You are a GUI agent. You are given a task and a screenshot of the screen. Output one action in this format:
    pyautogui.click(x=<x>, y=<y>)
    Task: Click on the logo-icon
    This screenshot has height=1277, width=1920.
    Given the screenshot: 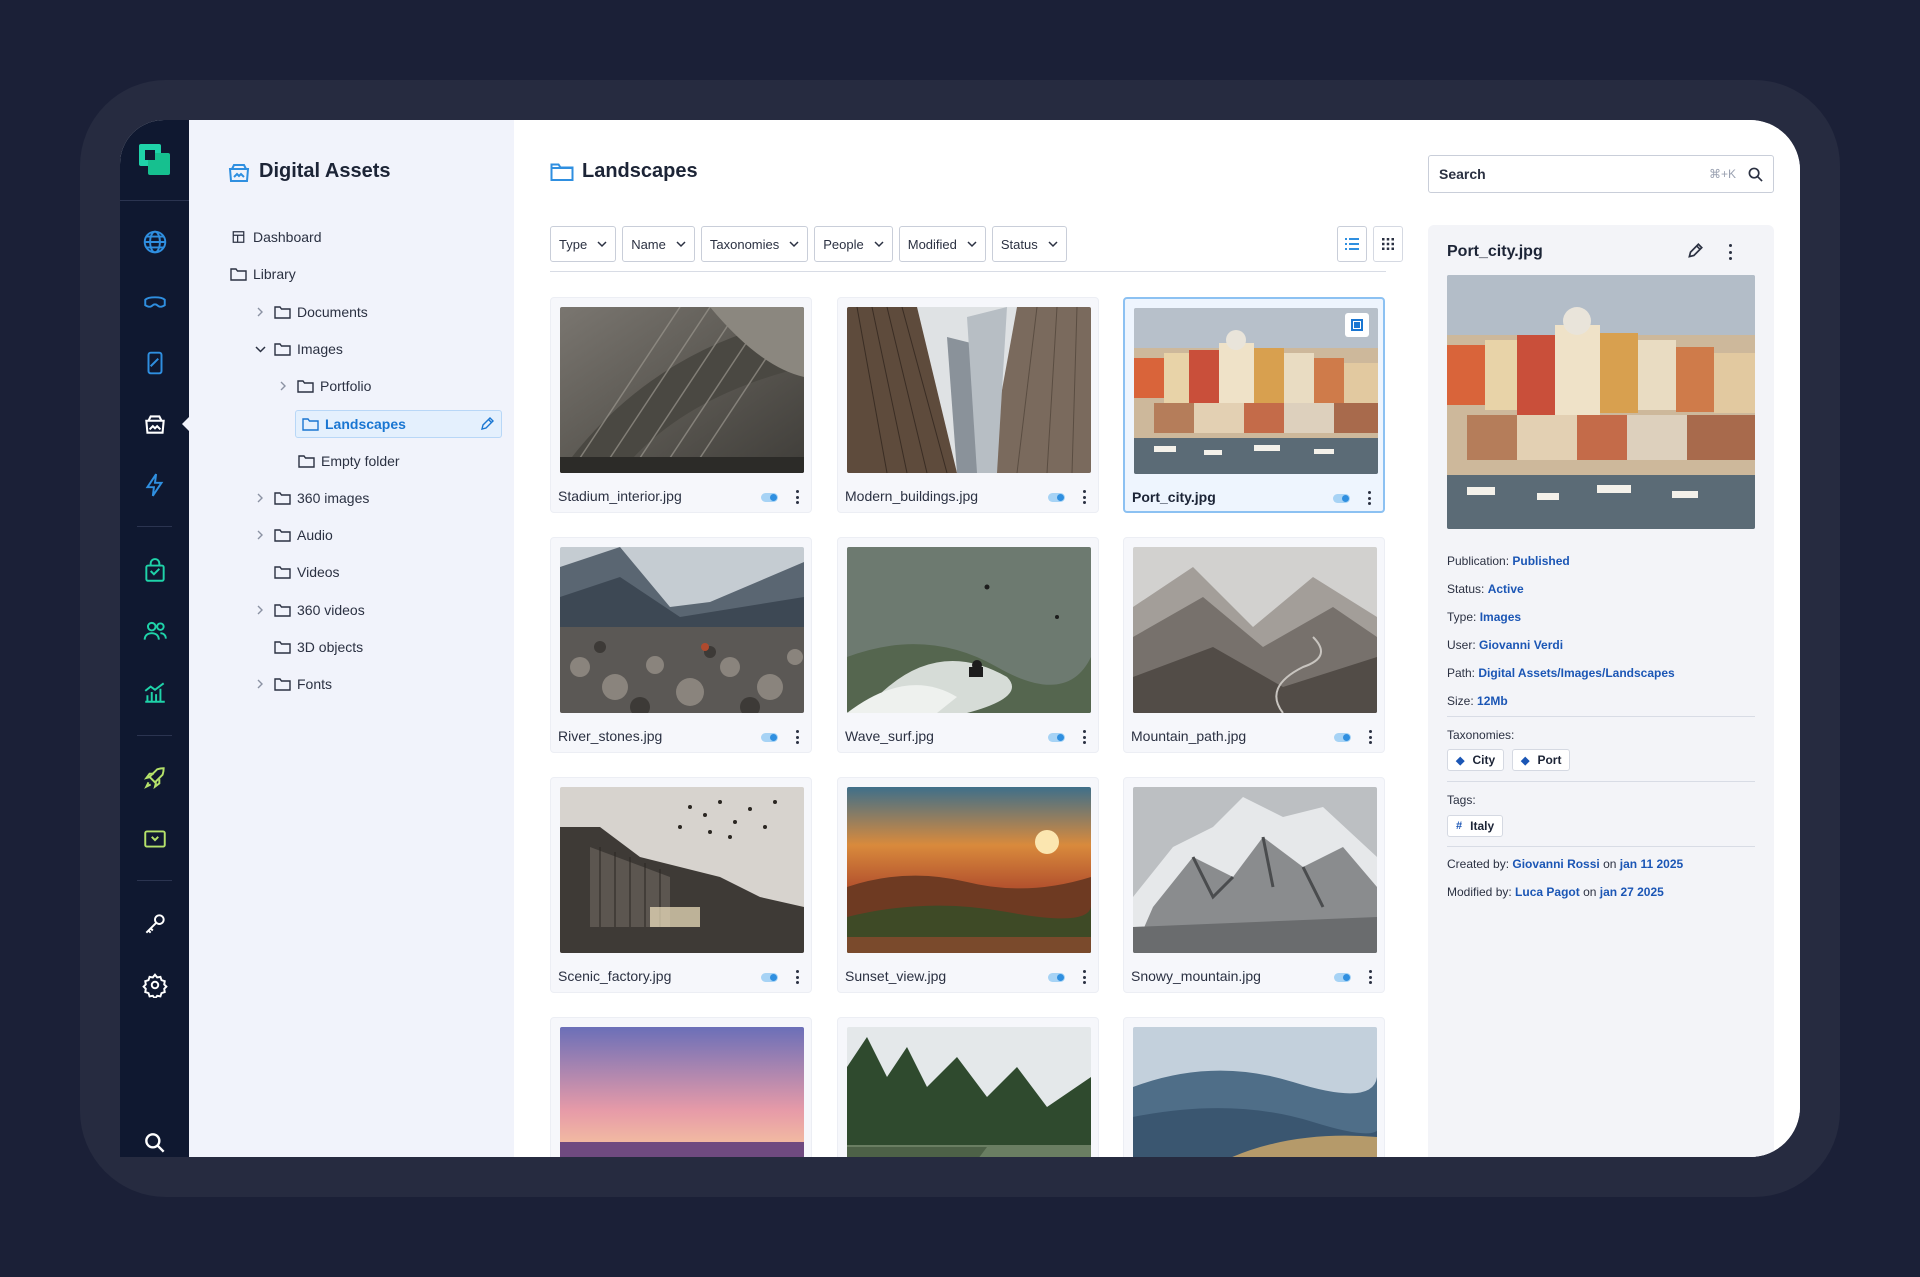 What is the action you would take?
    pyautogui.click(x=154, y=159)
    